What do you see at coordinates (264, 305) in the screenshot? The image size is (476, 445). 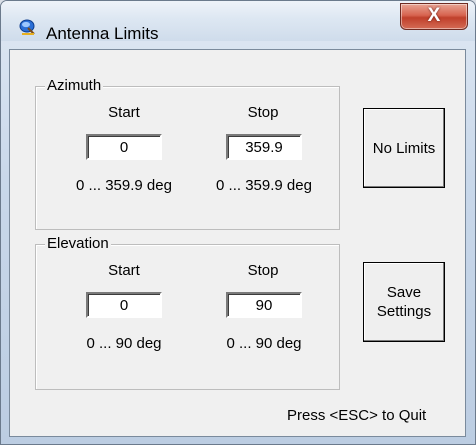 I see `elevation-stop-input` at bounding box center [264, 305].